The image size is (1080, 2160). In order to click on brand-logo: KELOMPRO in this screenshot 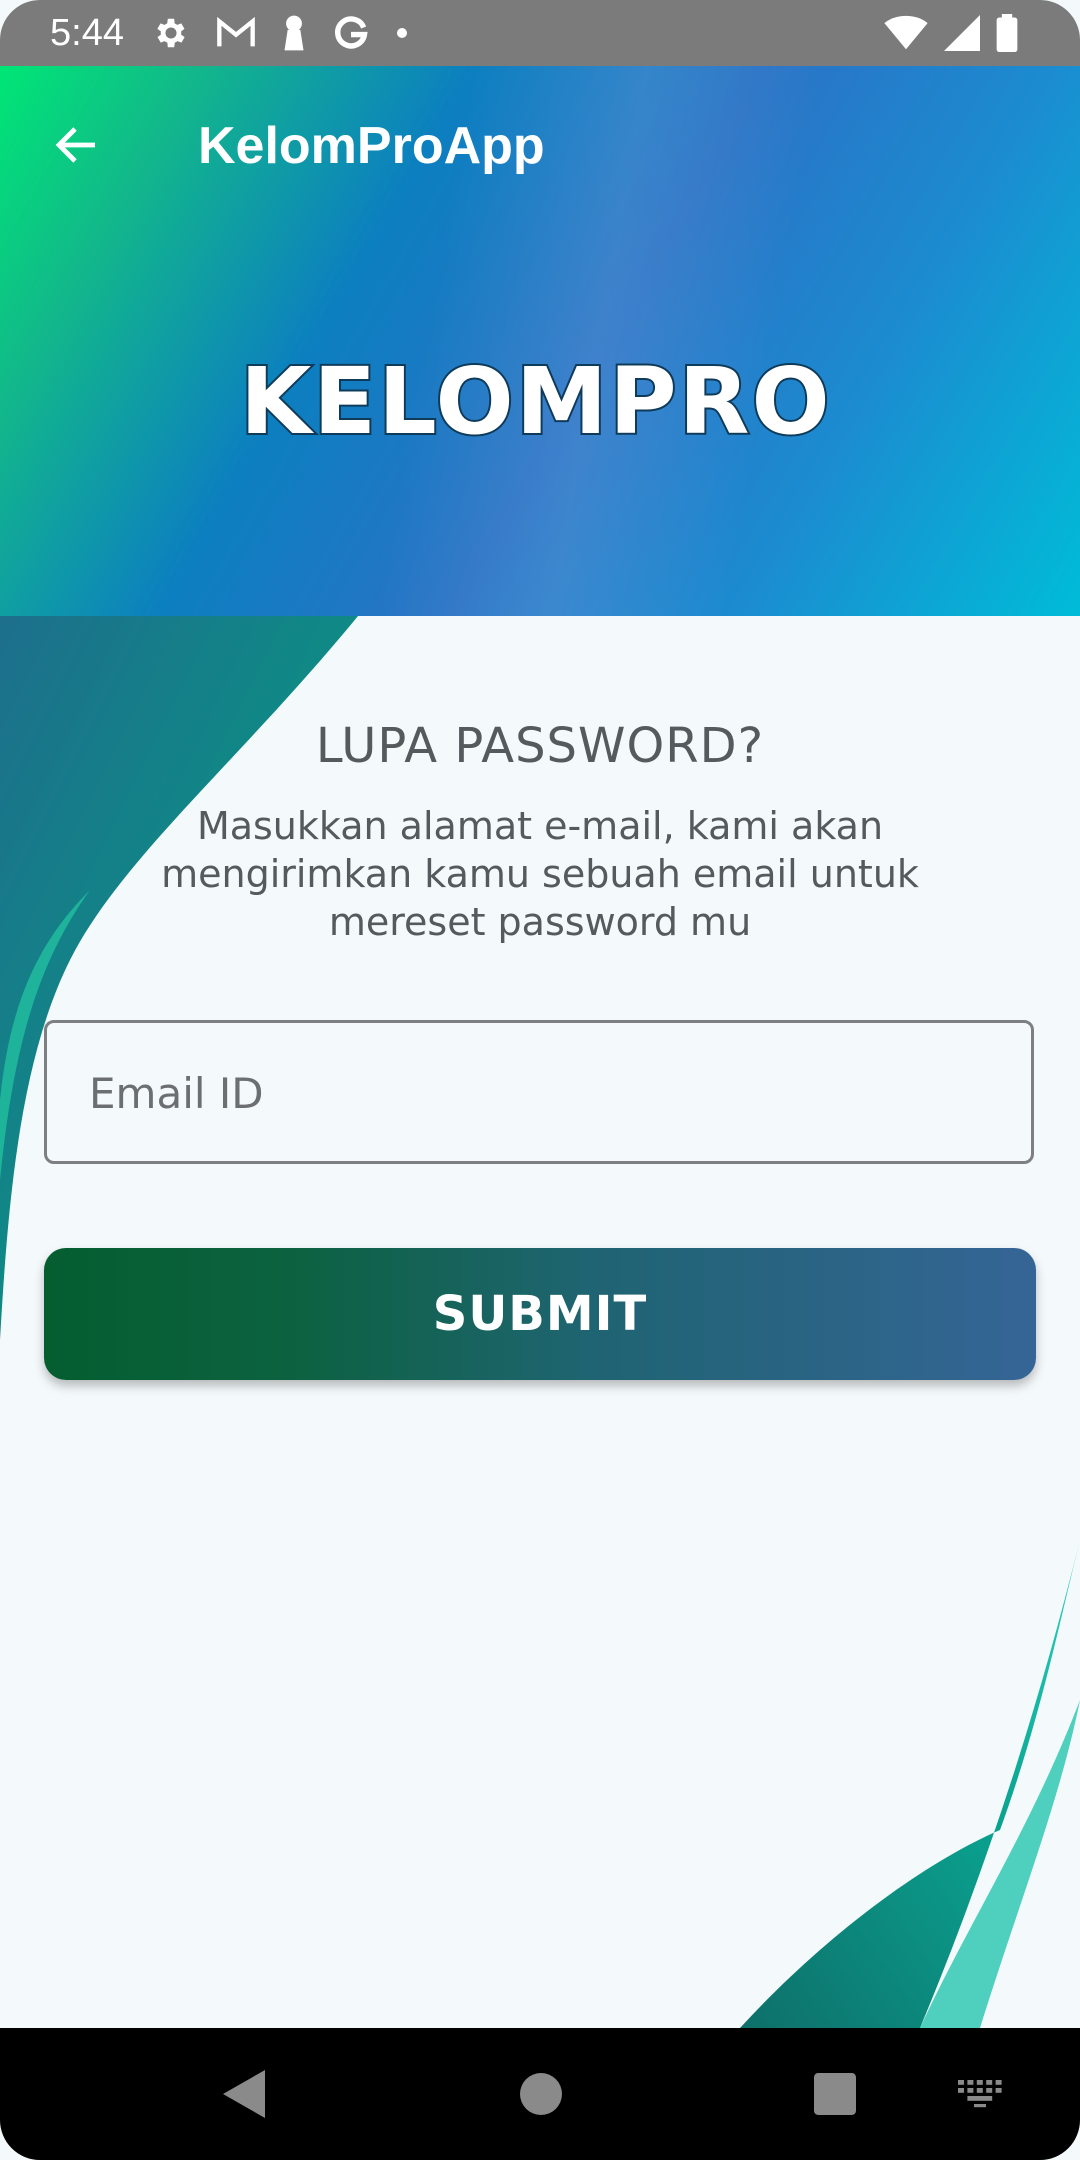, I will do `click(535, 401)`.